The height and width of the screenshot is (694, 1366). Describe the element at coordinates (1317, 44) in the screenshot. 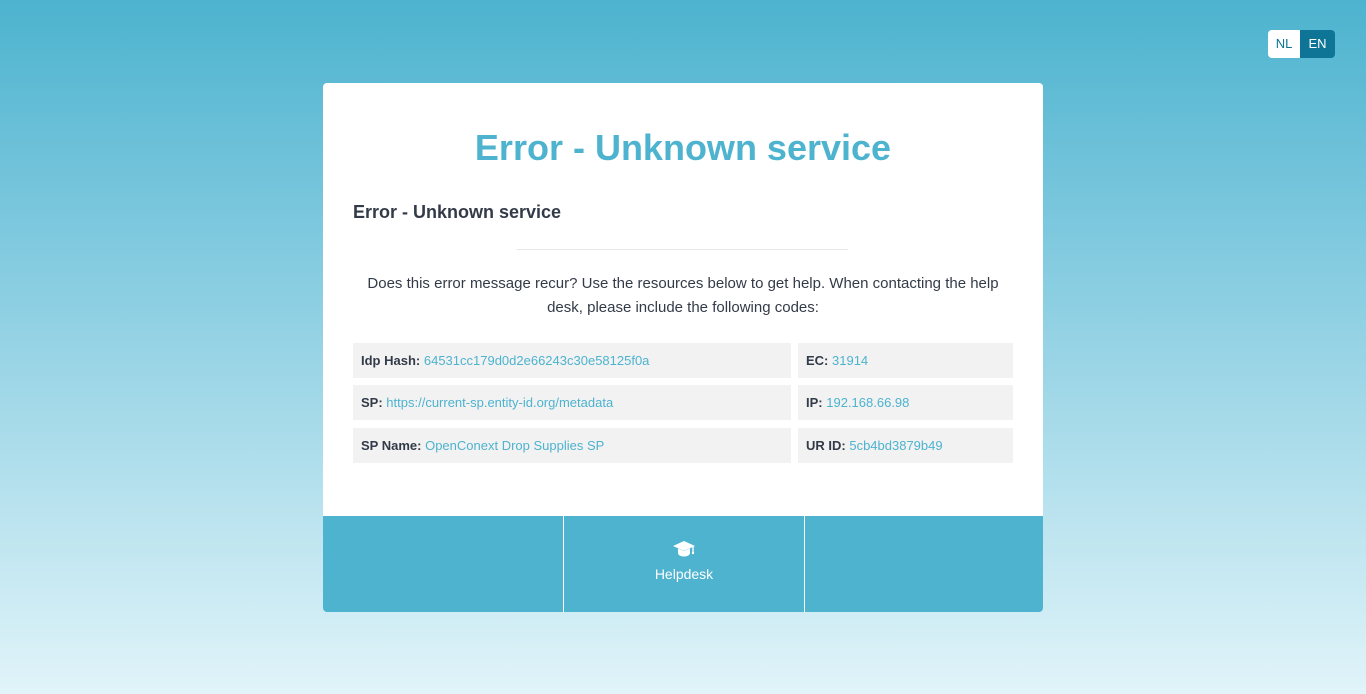

I see `language-en-button: EN` at that location.